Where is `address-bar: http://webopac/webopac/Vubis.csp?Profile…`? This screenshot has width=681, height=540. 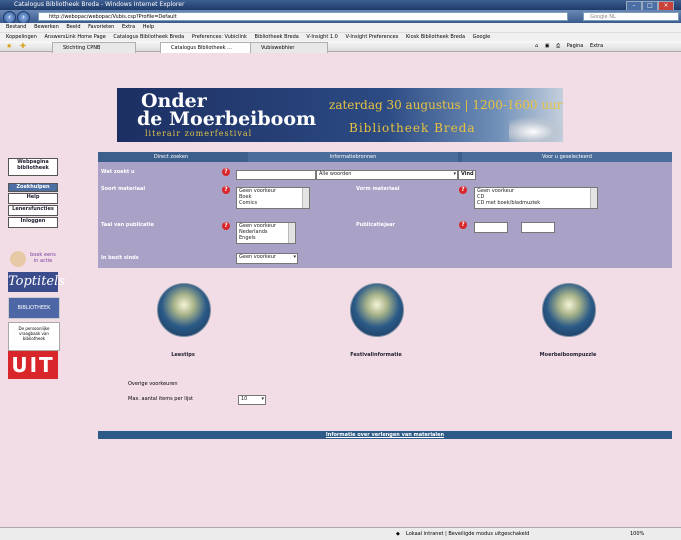
address-bar: http://webopac/webopac/Vubis.csp?Profile… is located at coordinates (303, 16).